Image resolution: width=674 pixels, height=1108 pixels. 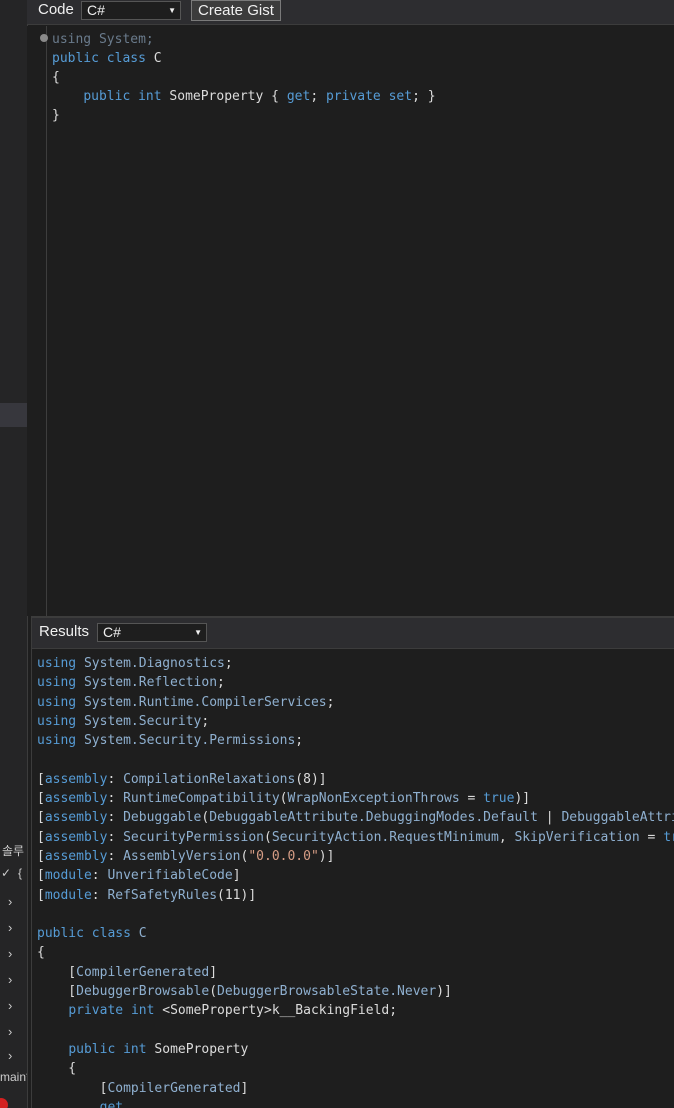 What do you see at coordinates (123, 721) in the screenshot?
I see `code-line: using System.Security;` at bounding box center [123, 721].